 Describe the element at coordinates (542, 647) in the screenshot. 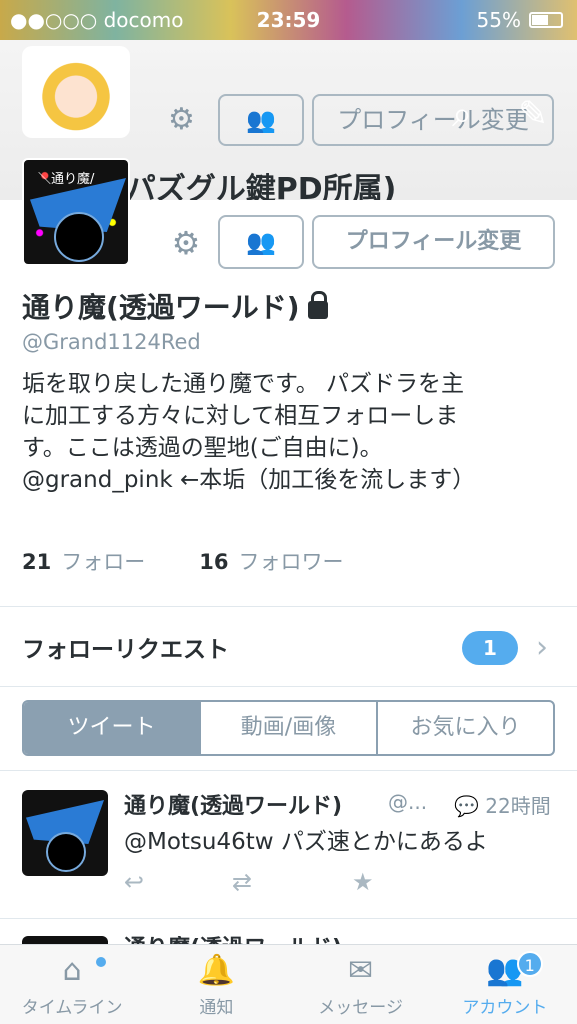

I see `chevron-right-icon: ›` at that location.